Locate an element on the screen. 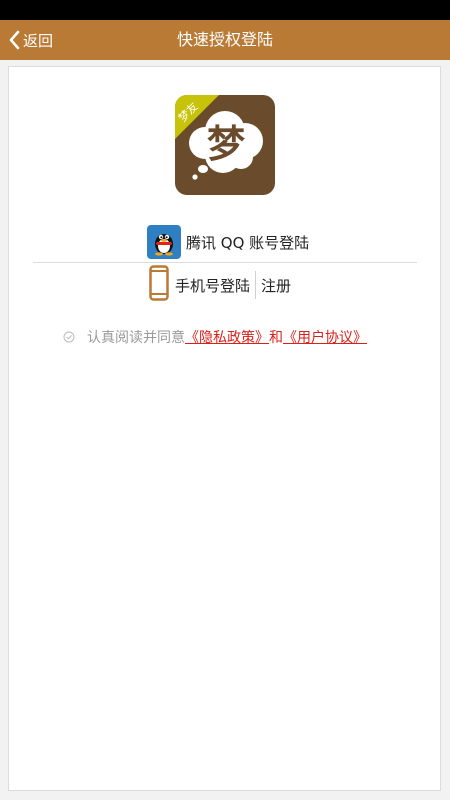 This screenshot has width=450, height=800. logo-char: 梦 is located at coordinates (225, 144).